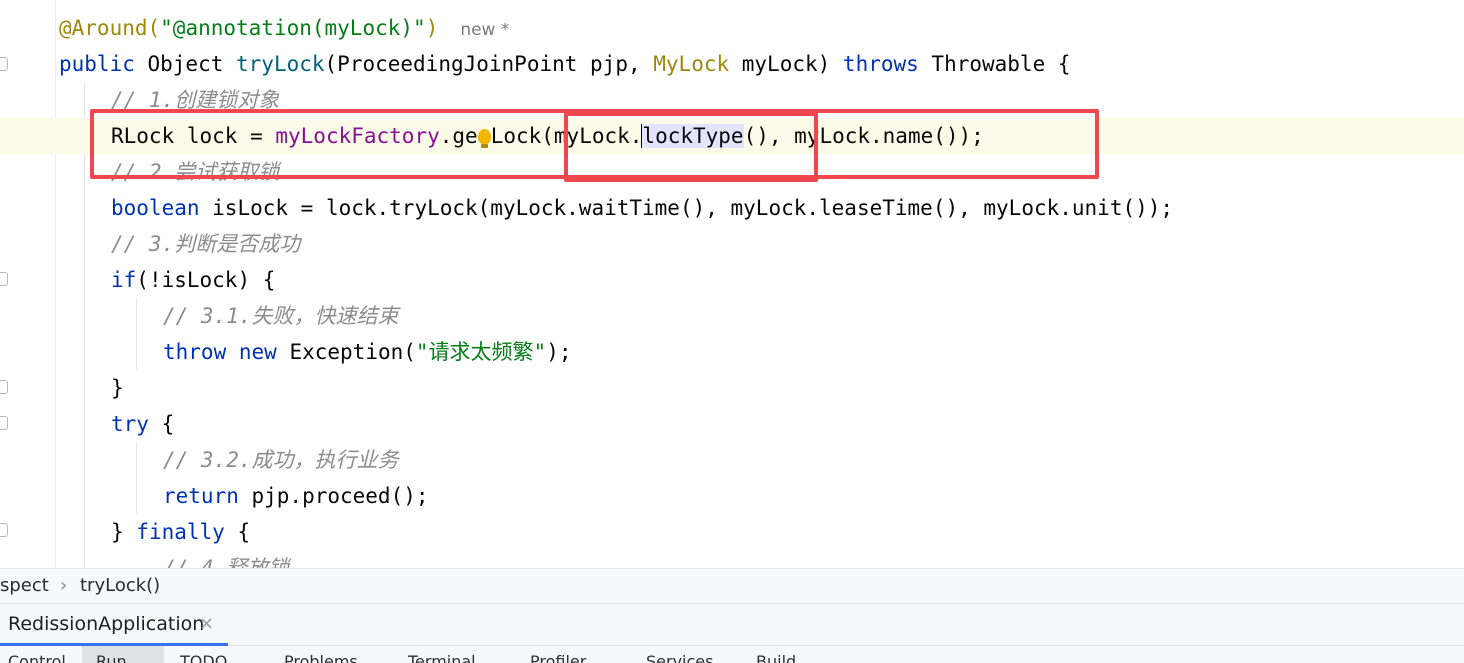  I want to click on code-token: Exception(, so click(346, 352).